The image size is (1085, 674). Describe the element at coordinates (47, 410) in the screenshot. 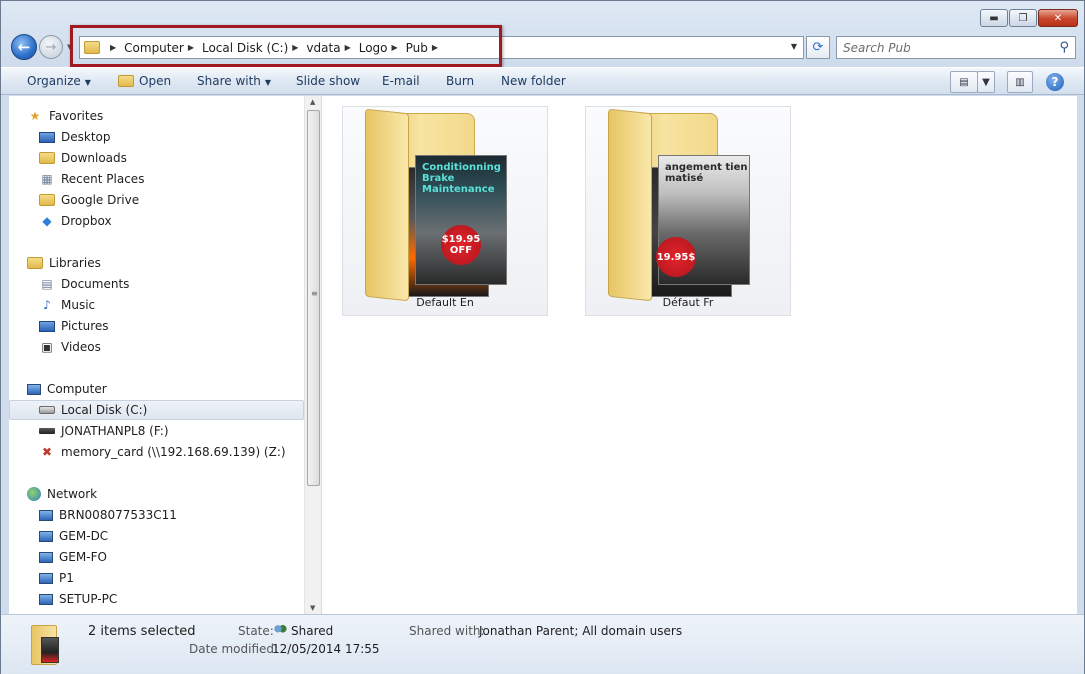

I see `hard-disk-icon` at that location.